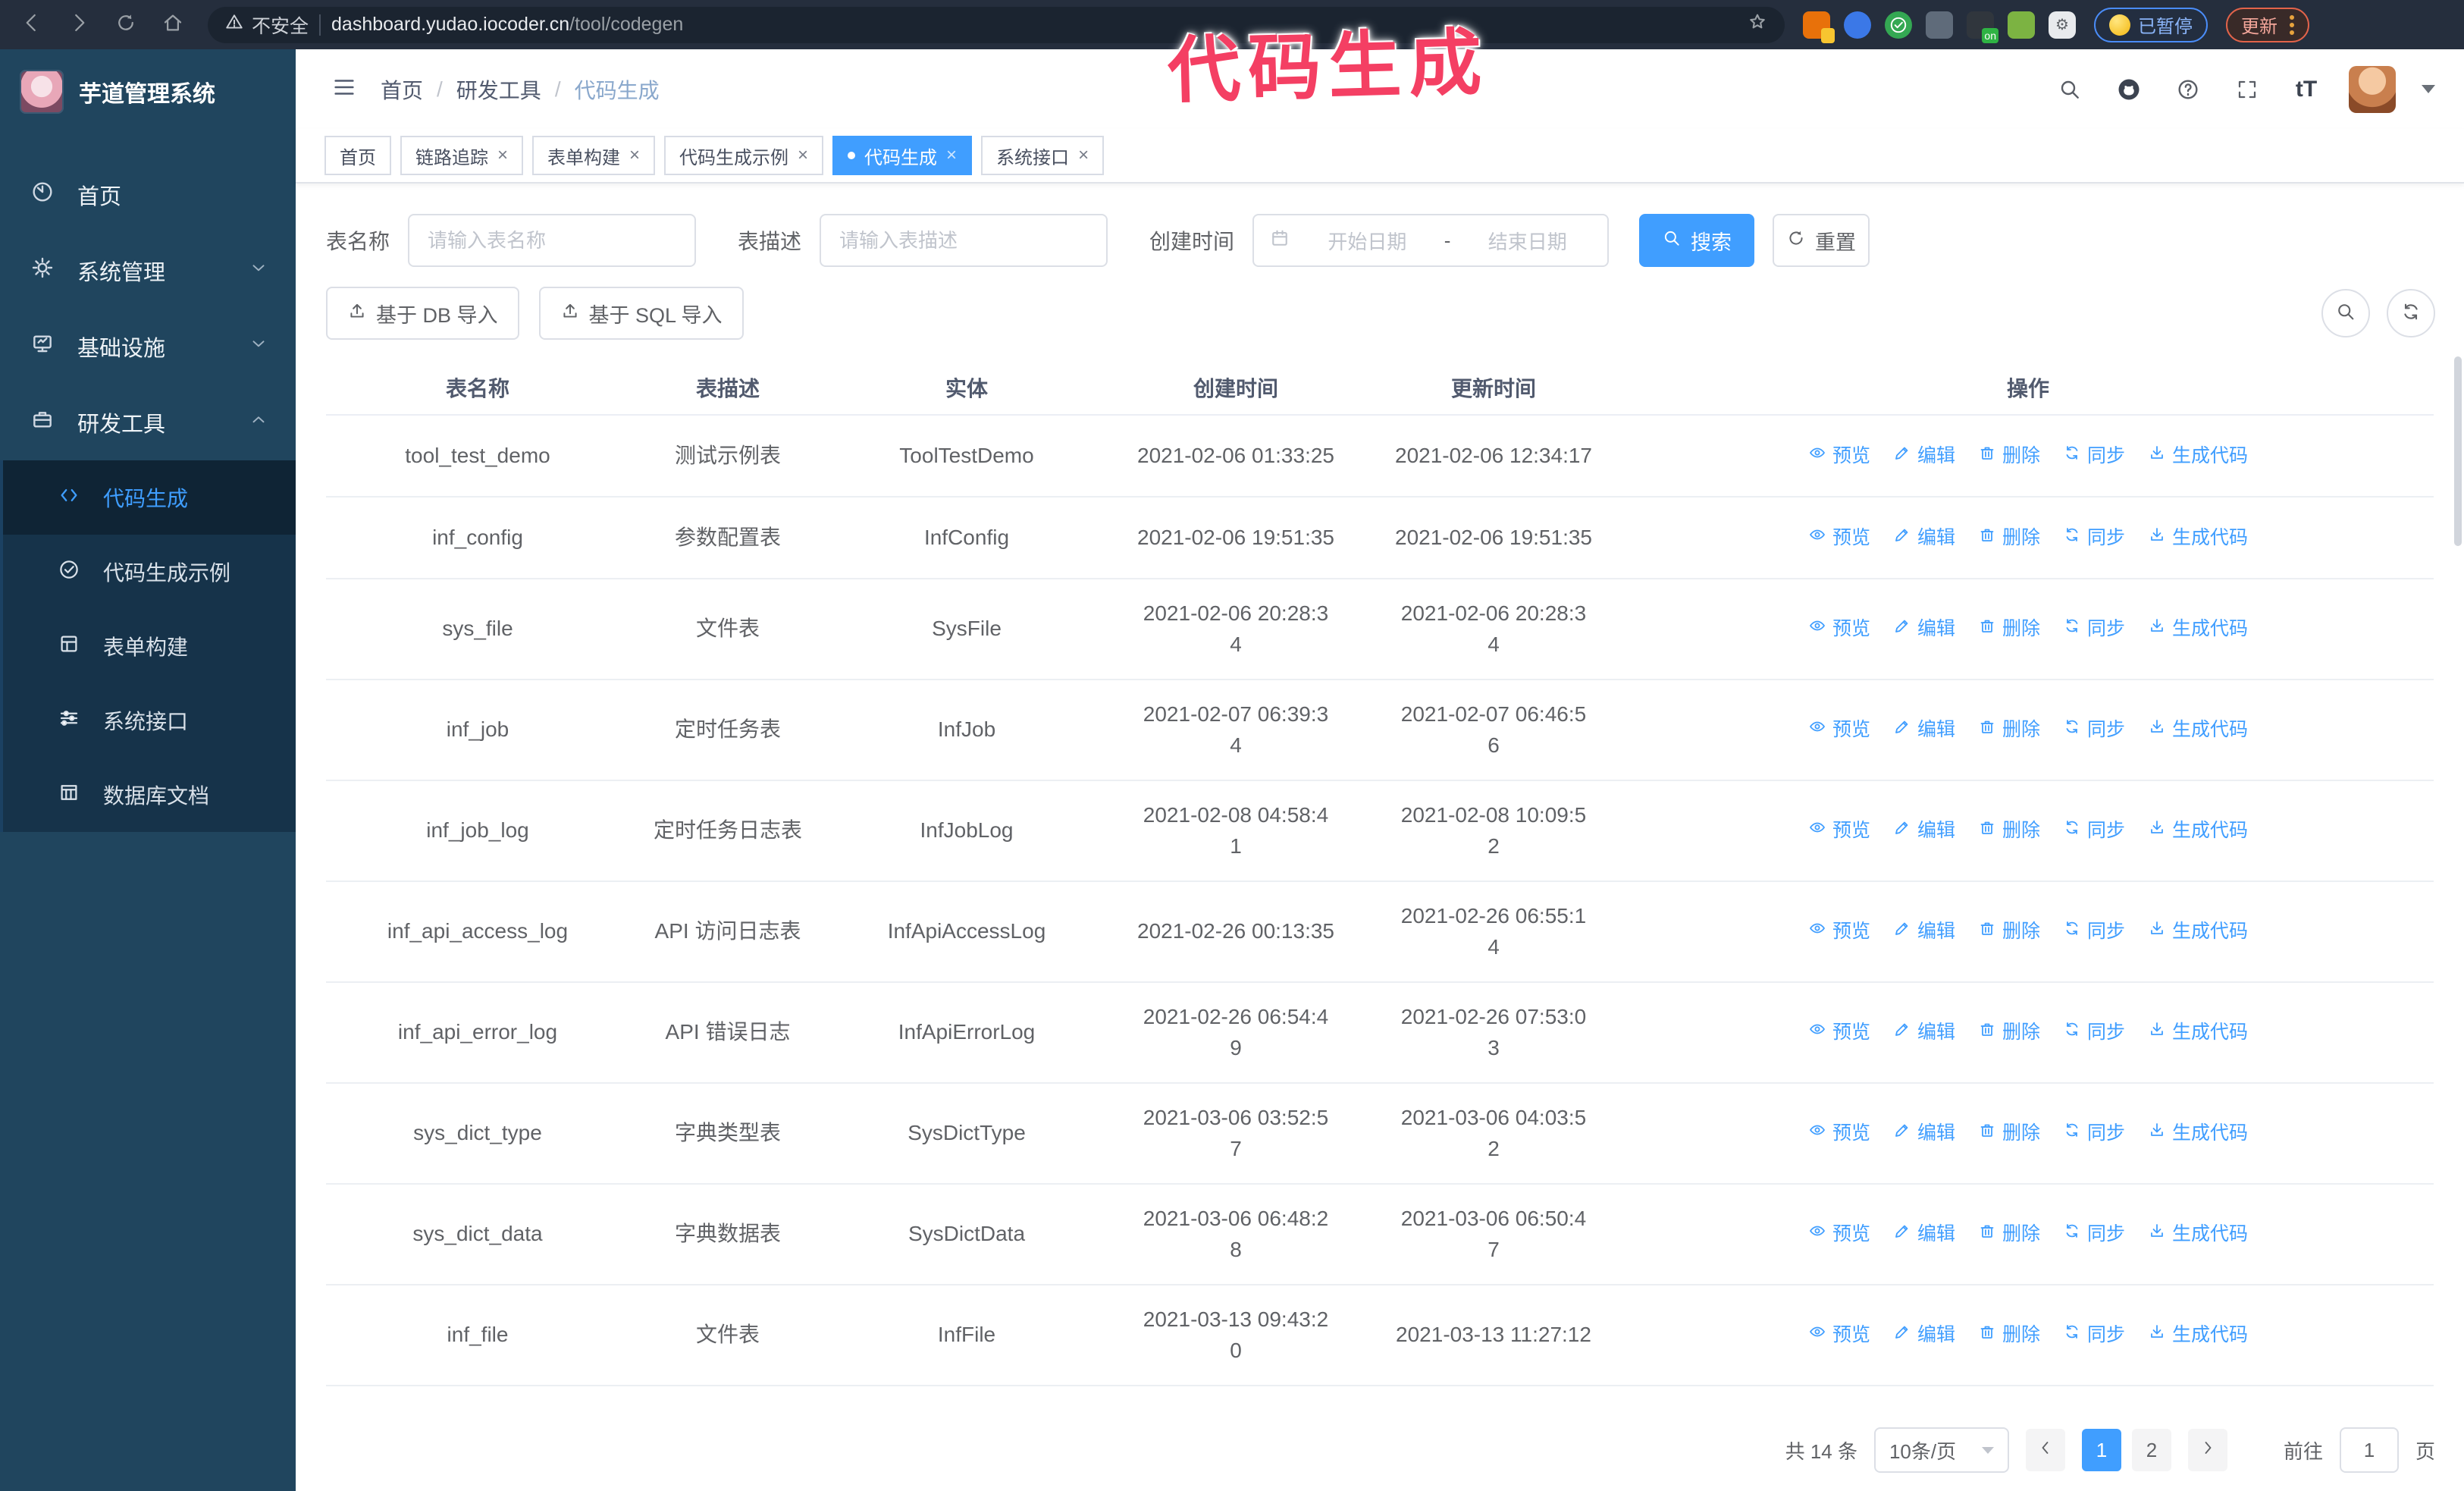 This screenshot has width=2464, height=1491. Describe the element at coordinates (499, 89) in the screenshot. I see `breadcrumb-item: 研发工具` at that location.